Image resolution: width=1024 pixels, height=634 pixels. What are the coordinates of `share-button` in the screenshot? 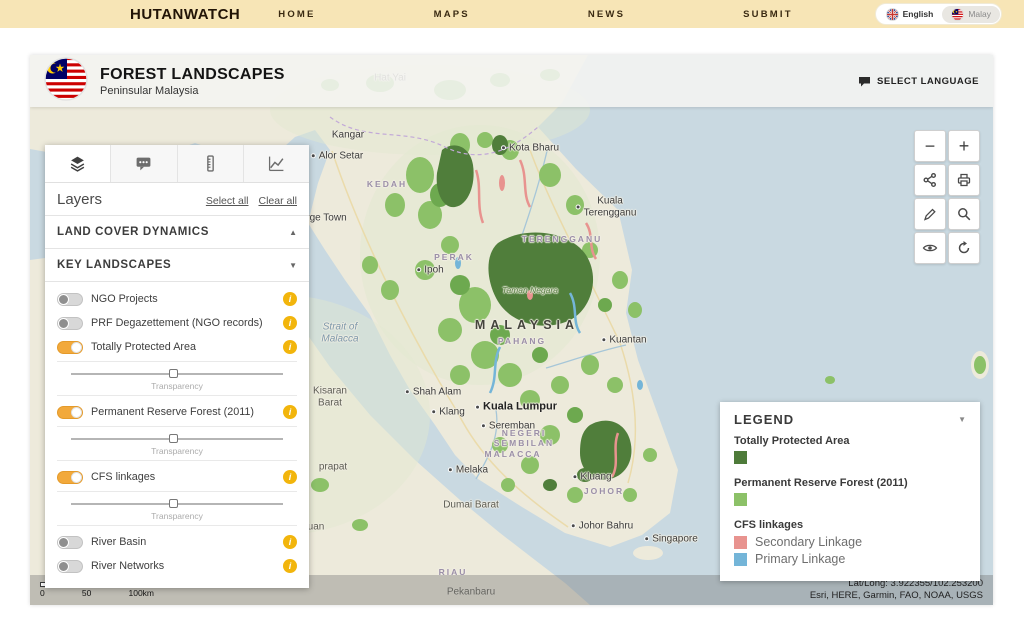 It's located at (930, 180).